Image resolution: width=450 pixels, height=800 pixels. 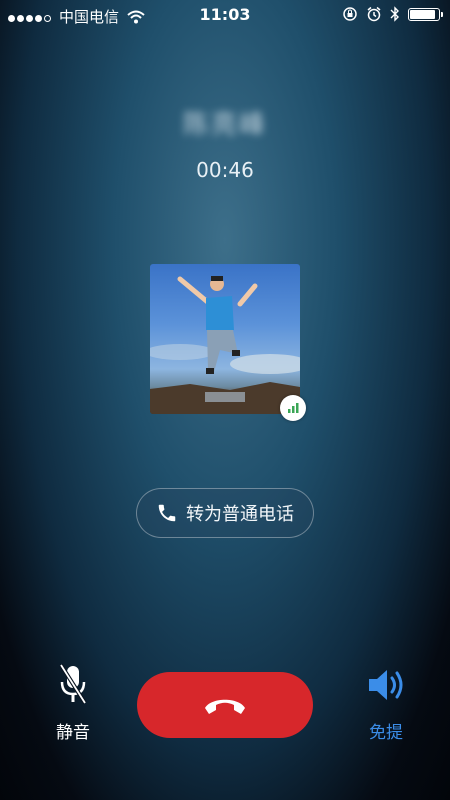 I want to click on switch-to-normal-call-label: 转为普通电话, so click(x=240, y=514).